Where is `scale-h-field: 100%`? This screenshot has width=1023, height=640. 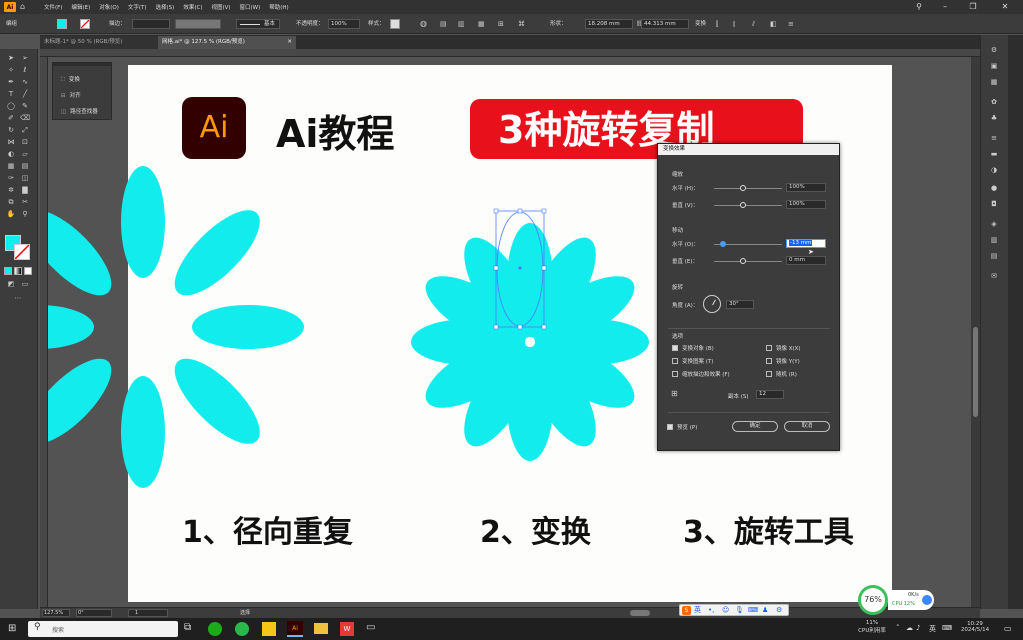 scale-h-field: 100% is located at coordinates (806, 187).